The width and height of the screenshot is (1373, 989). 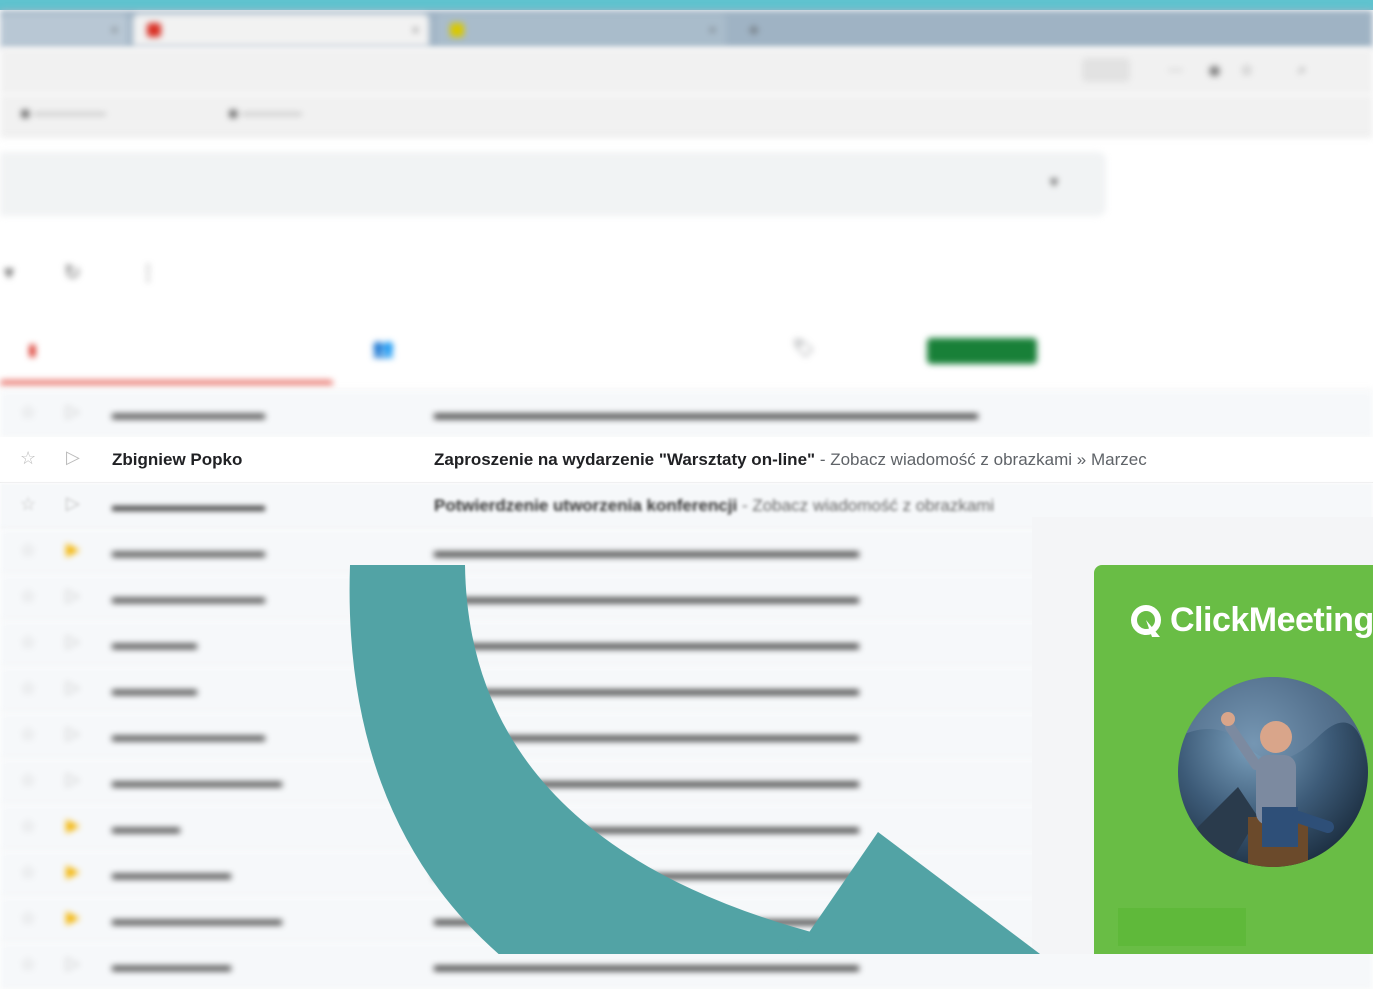 What do you see at coordinates (154, 30) in the screenshot?
I see `gmail-favicon-icon` at bounding box center [154, 30].